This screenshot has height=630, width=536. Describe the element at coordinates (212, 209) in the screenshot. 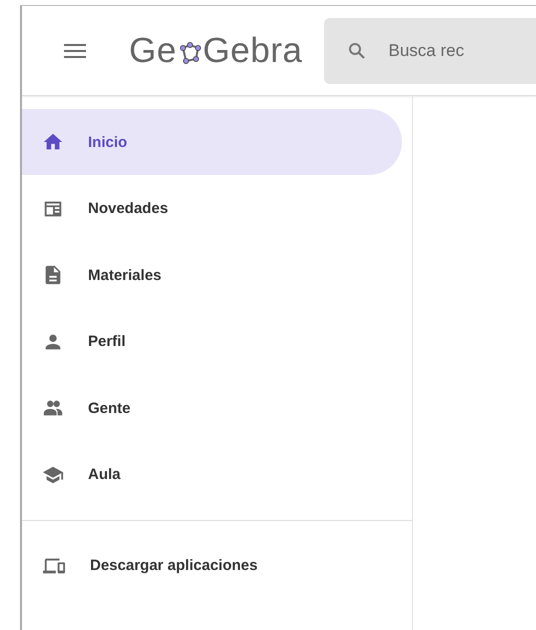

I see `sidebar-item: Novedades` at that location.